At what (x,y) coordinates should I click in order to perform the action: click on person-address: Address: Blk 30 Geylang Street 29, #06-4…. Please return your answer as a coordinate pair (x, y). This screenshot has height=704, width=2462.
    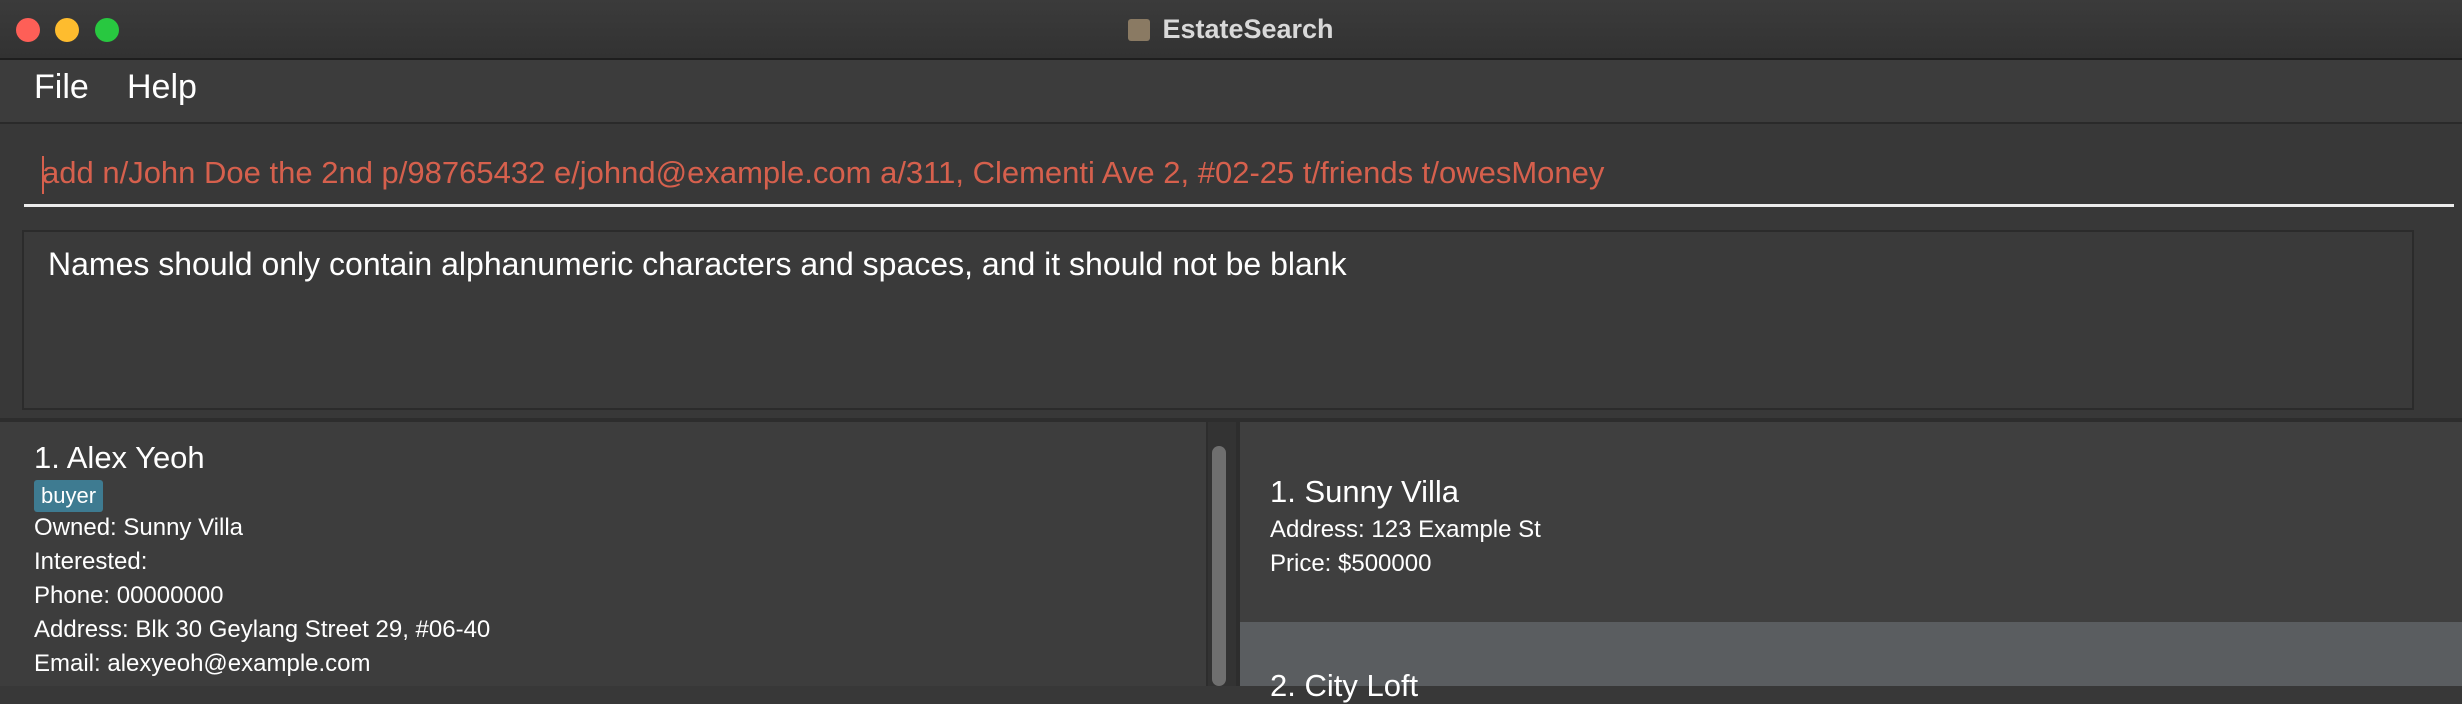
    Looking at the image, I should click on (262, 629).